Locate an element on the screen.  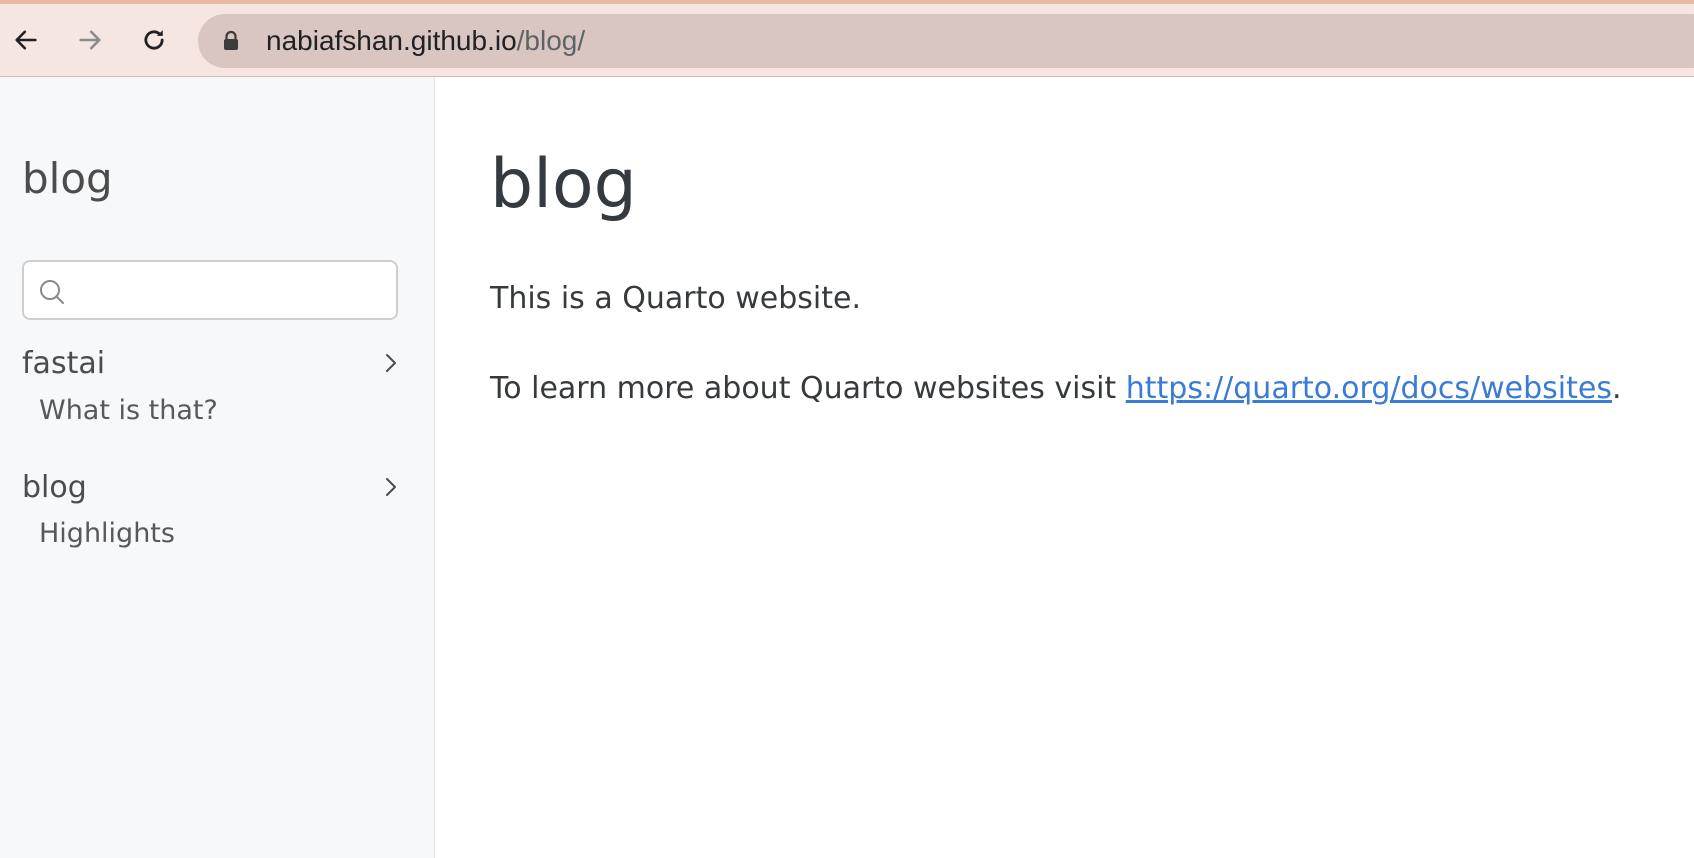
lock-icon is located at coordinates (231, 41).